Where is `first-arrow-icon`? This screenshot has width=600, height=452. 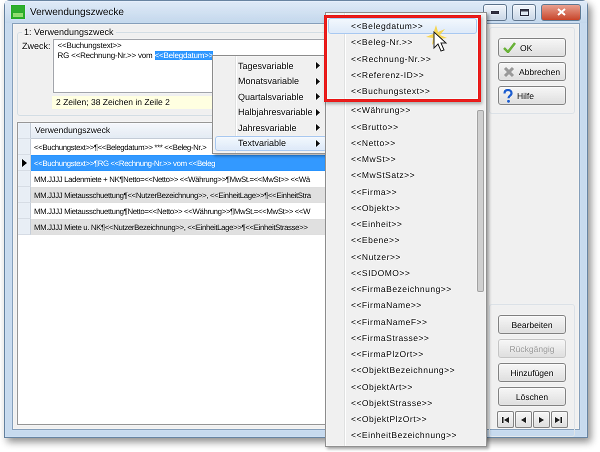 first-arrow-icon is located at coordinates (505, 419).